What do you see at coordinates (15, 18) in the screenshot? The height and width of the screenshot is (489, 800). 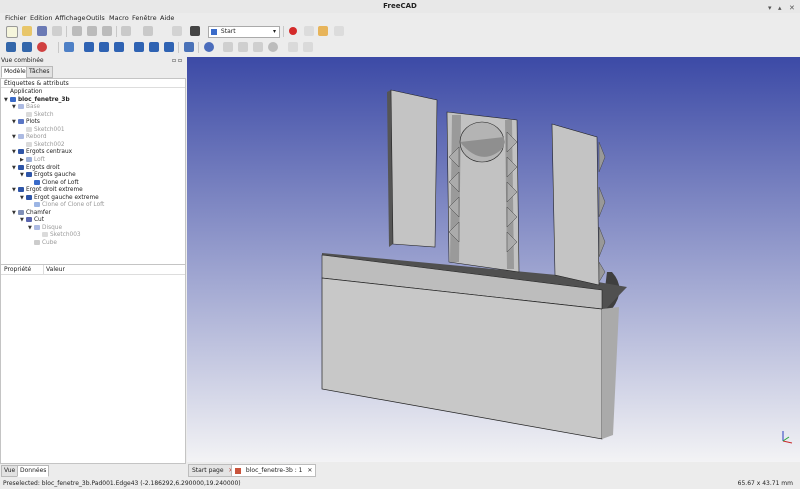 I see `menu-fichier: Fichier` at bounding box center [15, 18].